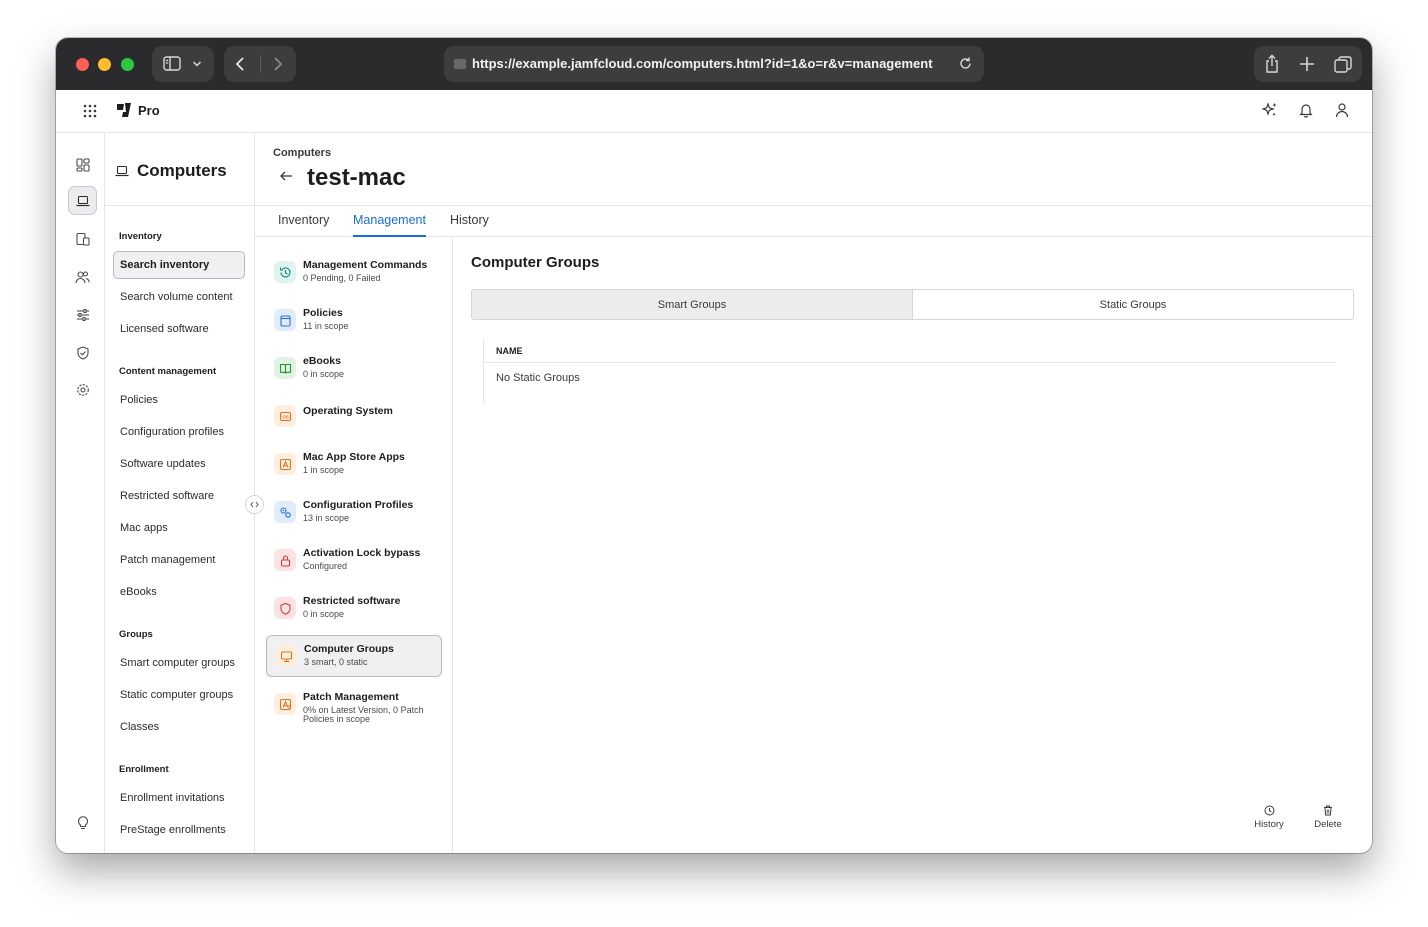  What do you see at coordinates (910, 362) in the screenshot?
I see `header-divider` at bounding box center [910, 362].